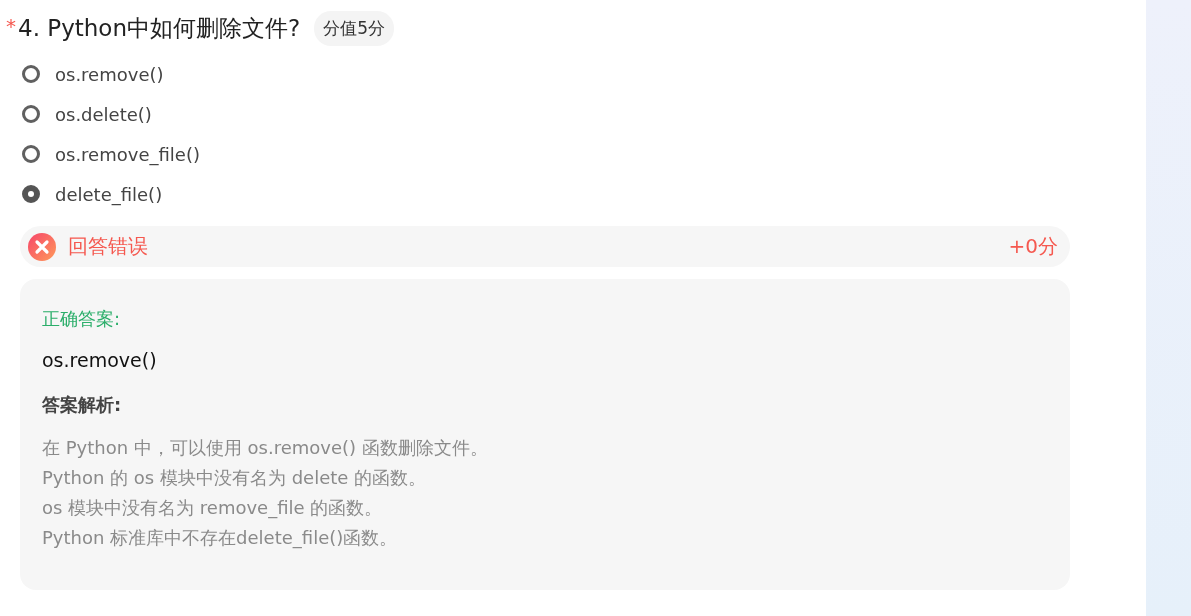  What do you see at coordinates (109, 194) in the screenshot?
I see `option-label: delete_file()` at bounding box center [109, 194].